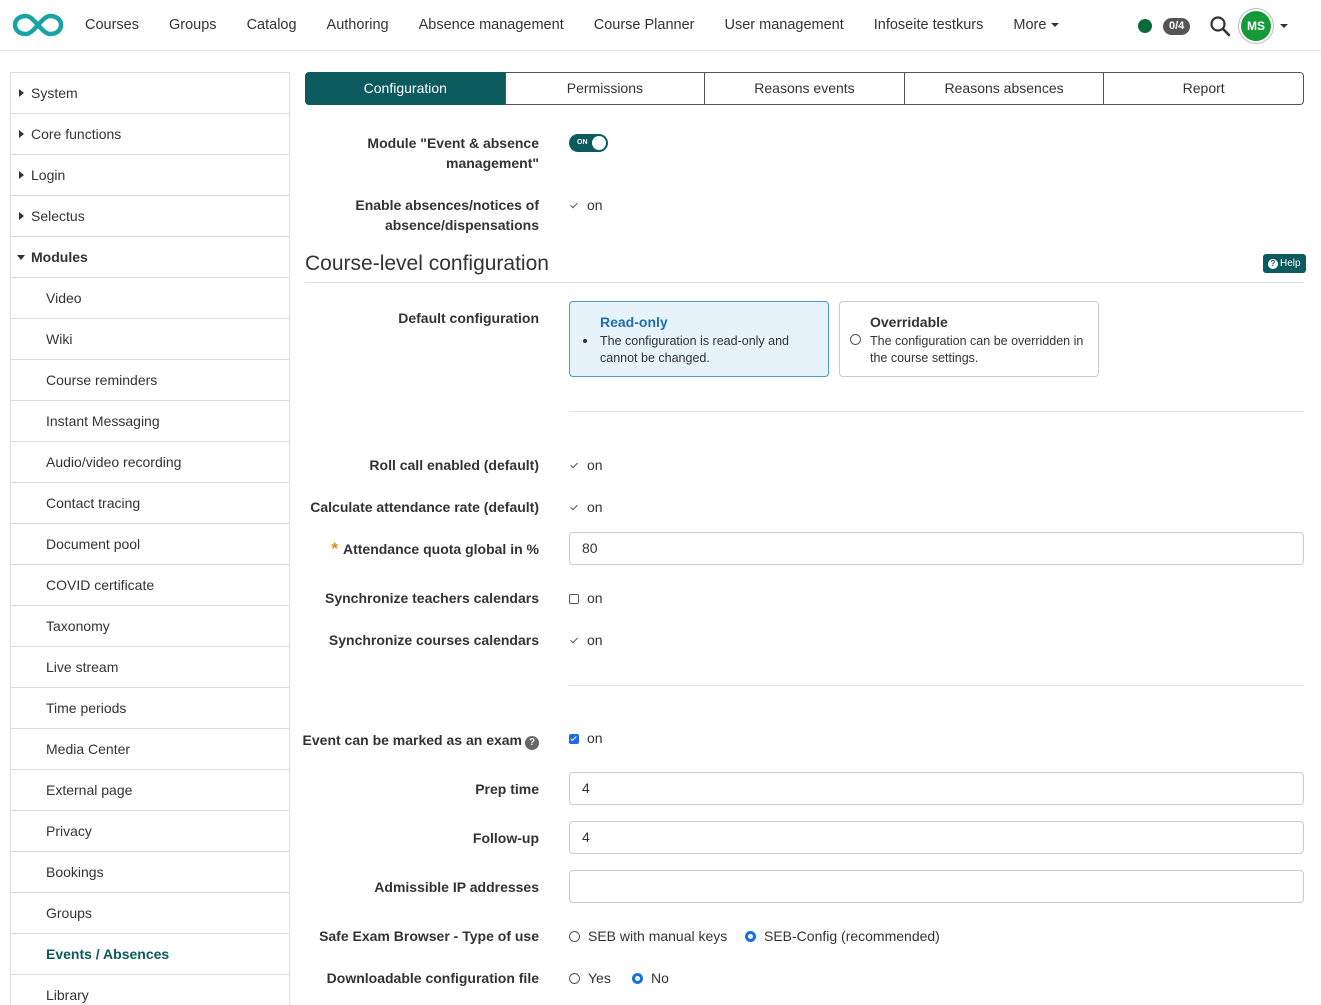 Image resolution: width=1321 pixels, height=1005 pixels. Describe the element at coordinates (936, 548) in the screenshot. I see `quota-input: 80` at that location.